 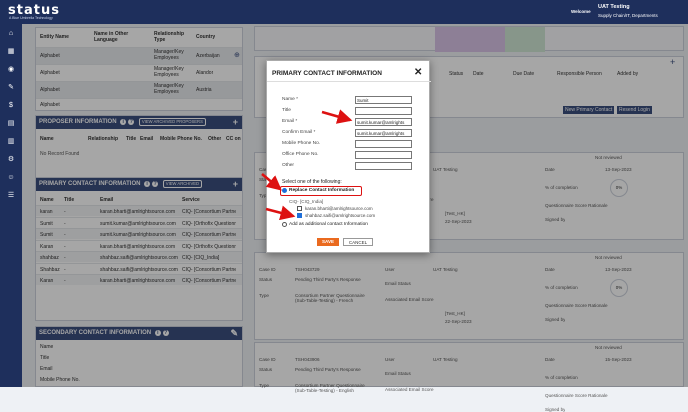 What do you see at coordinates (337, 116) in the screenshot?
I see `arrow-email` at bounding box center [337, 116].